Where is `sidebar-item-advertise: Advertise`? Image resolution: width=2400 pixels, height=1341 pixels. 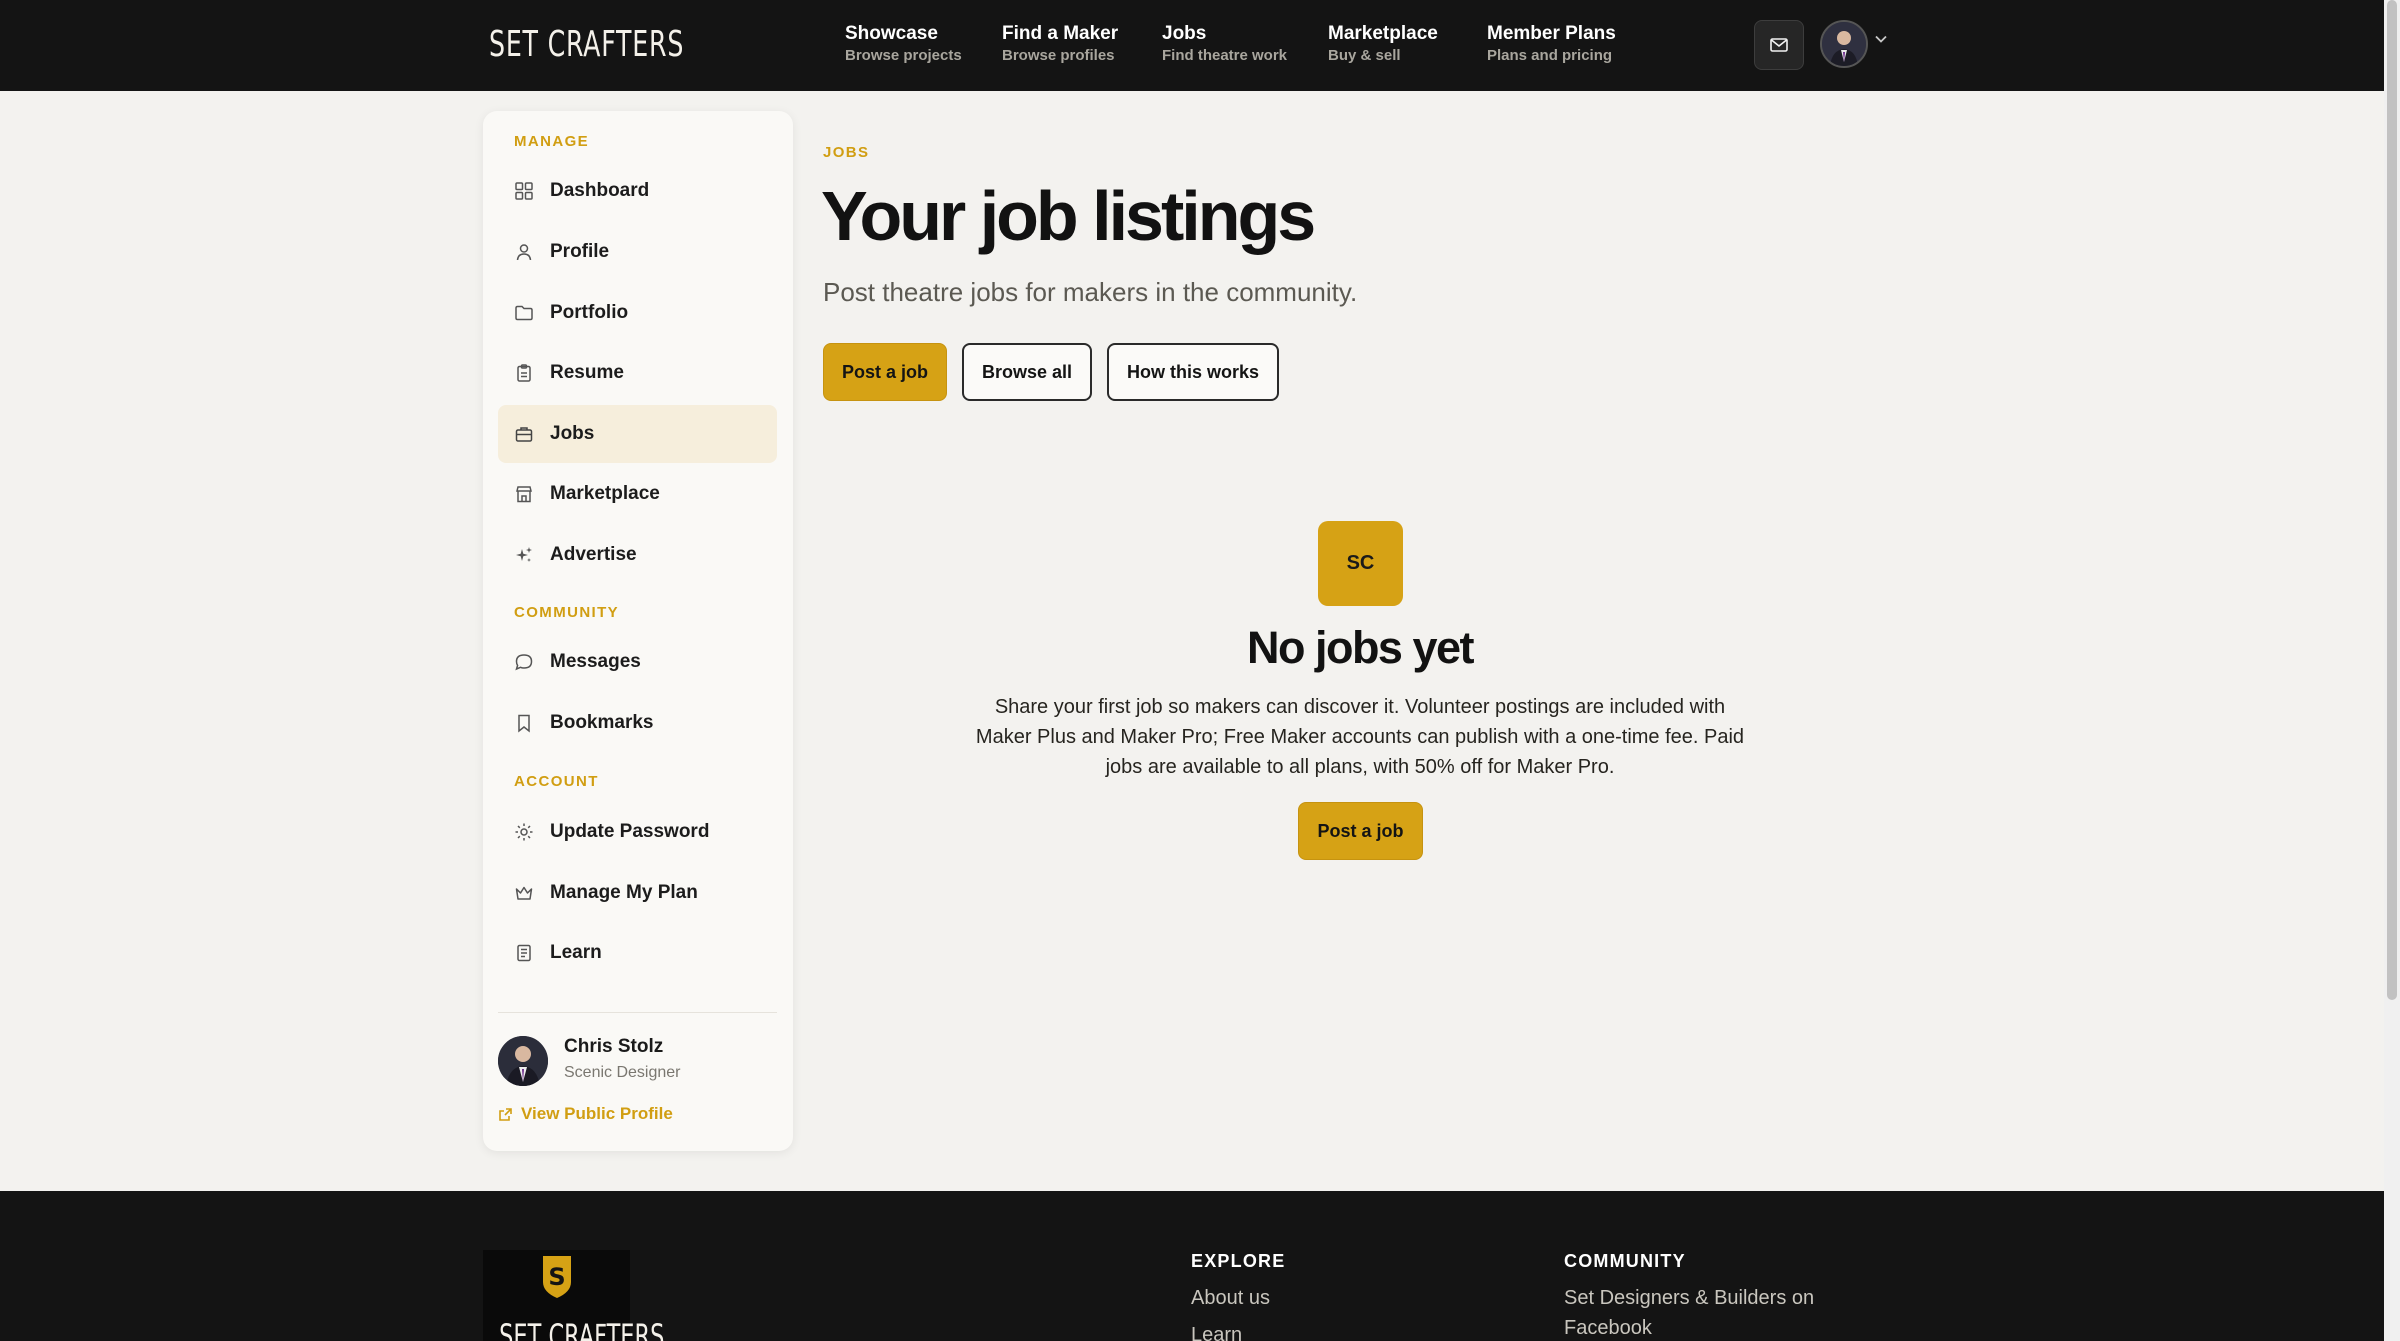 sidebar-item-advertise: Advertise is located at coordinates (637, 555).